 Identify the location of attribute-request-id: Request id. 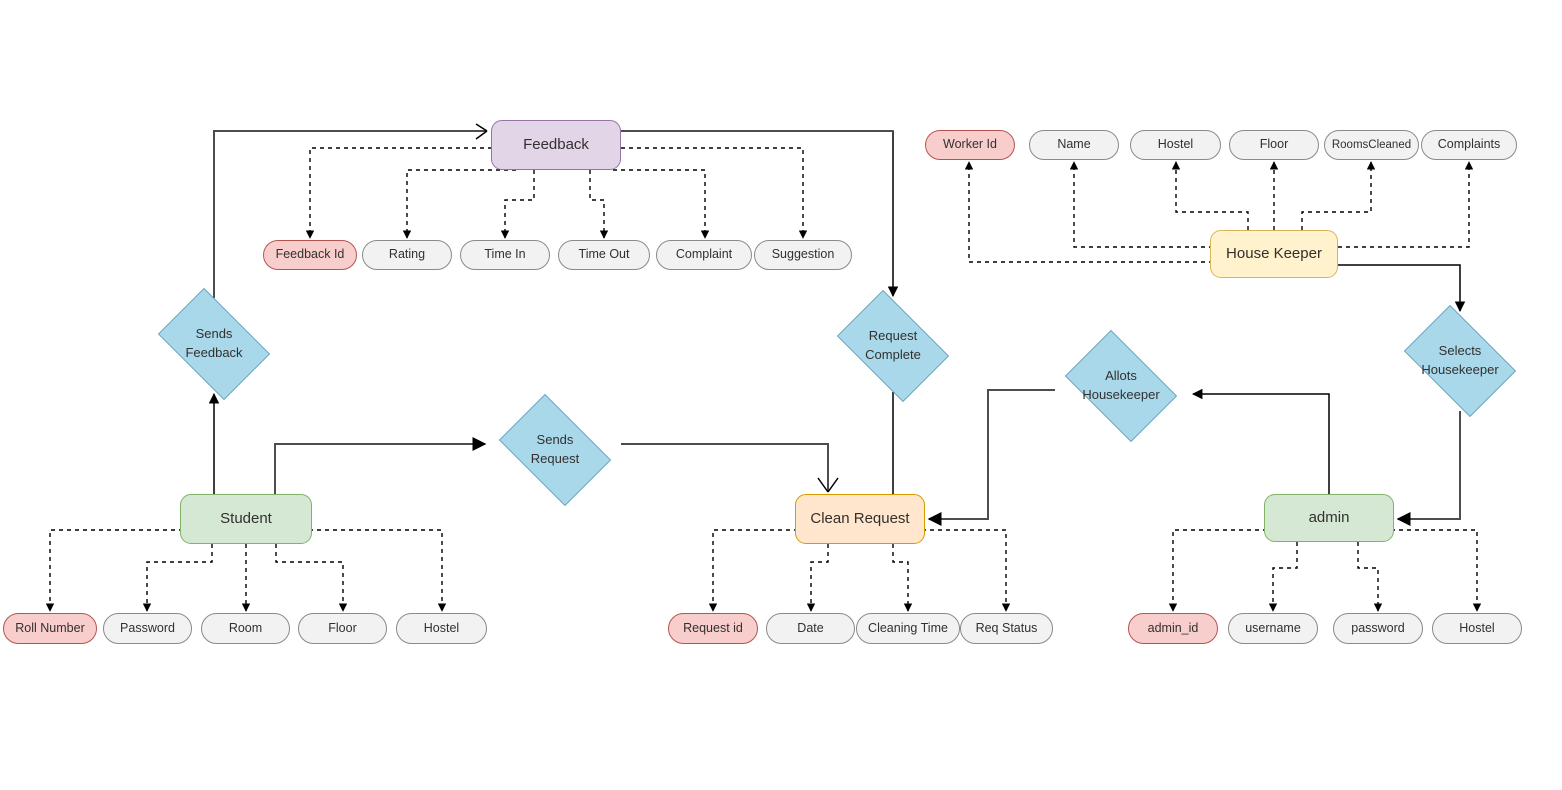
(713, 628).